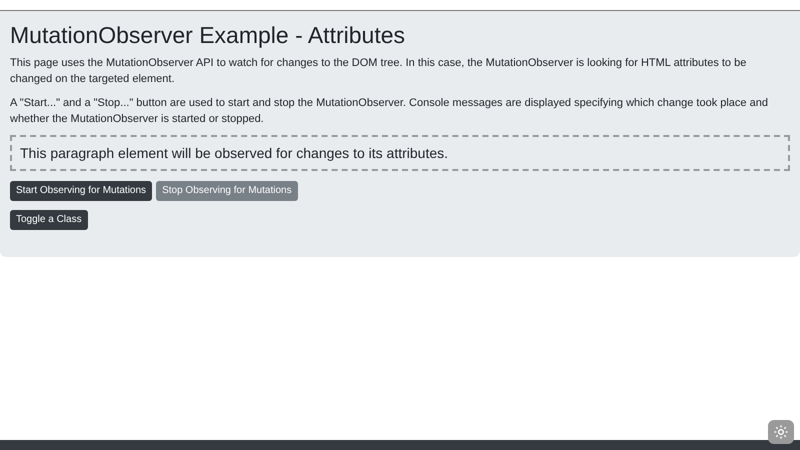  I want to click on description-paragraph: This page uses the MutationObserver API to watch for changes to the DOM tree. In this case, the MutationObserver is looking for HTML attributes to be changed on the targeted element., so click(379, 71).